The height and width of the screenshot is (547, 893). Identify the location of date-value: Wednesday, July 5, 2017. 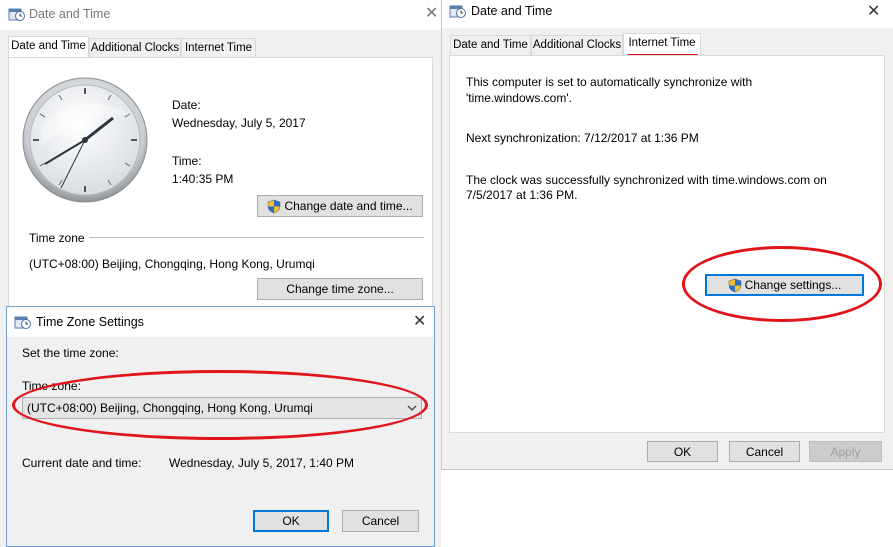
(239, 123).